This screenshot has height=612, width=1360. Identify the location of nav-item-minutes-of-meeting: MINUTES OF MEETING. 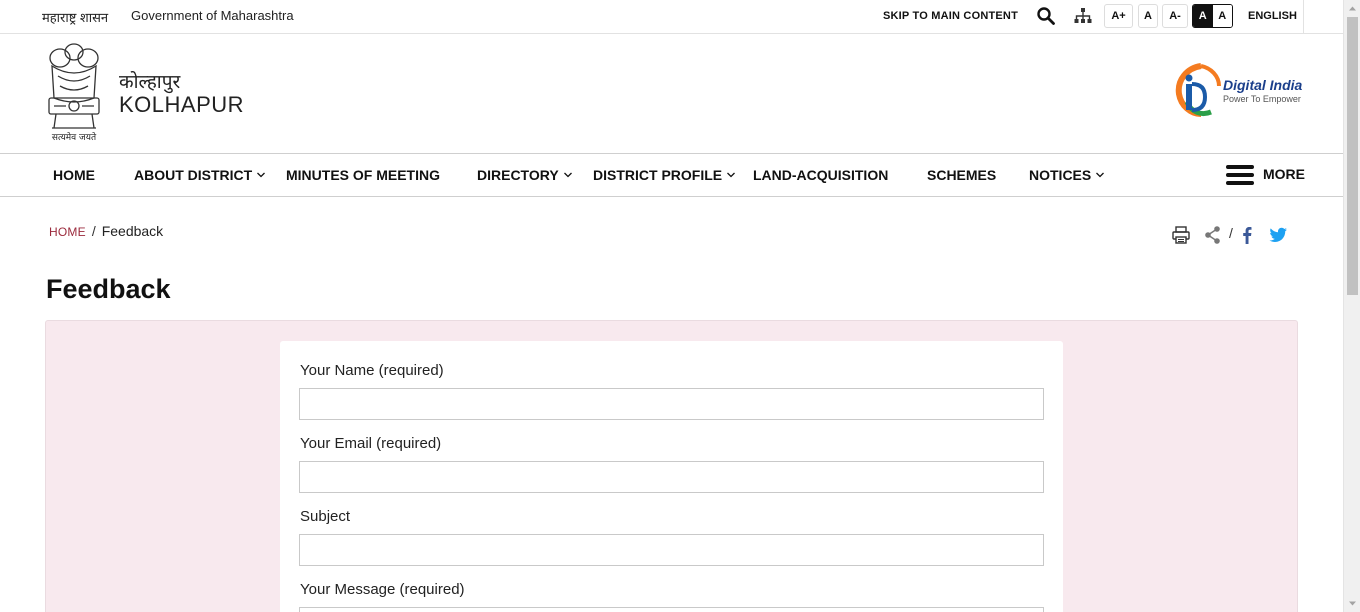
(363, 175).